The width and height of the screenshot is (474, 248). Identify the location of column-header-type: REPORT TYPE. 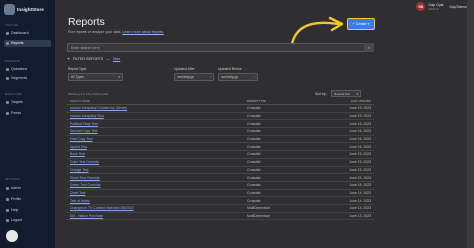
(277, 101).